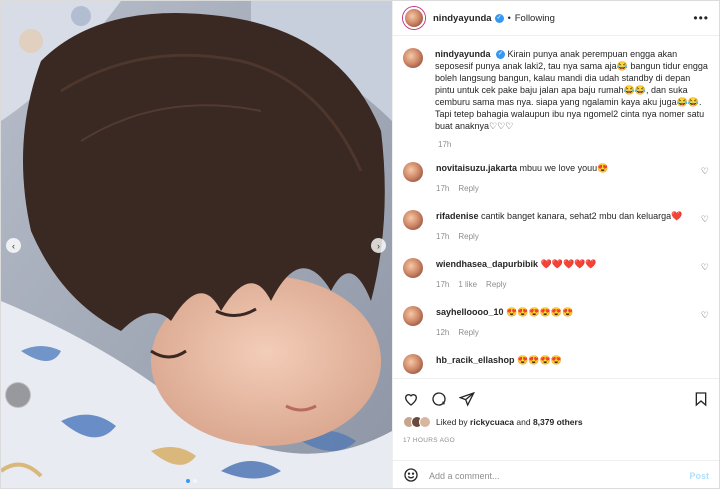 The width and height of the screenshot is (720, 490). Describe the element at coordinates (191, 481) in the screenshot. I see `carousel-indicator` at that location.